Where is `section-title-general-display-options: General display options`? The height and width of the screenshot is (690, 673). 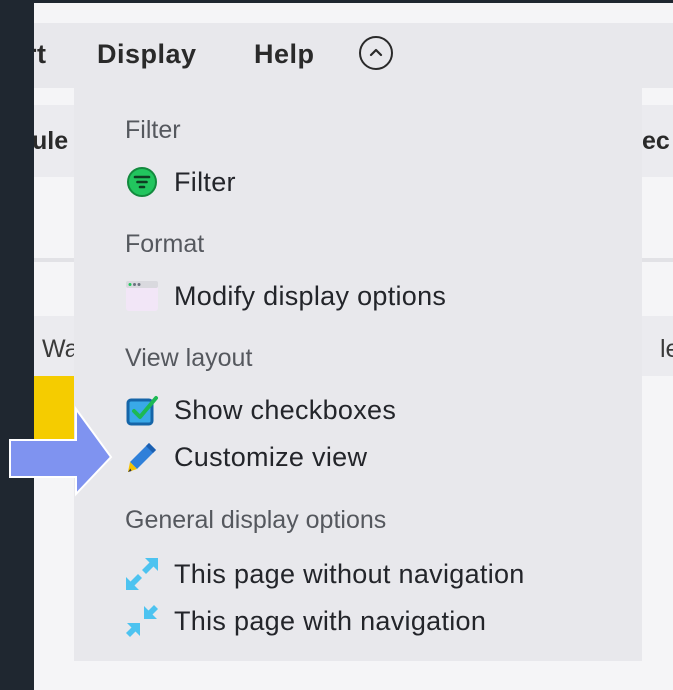
section-title-general-display-options: General display options is located at coordinates (256, 520).